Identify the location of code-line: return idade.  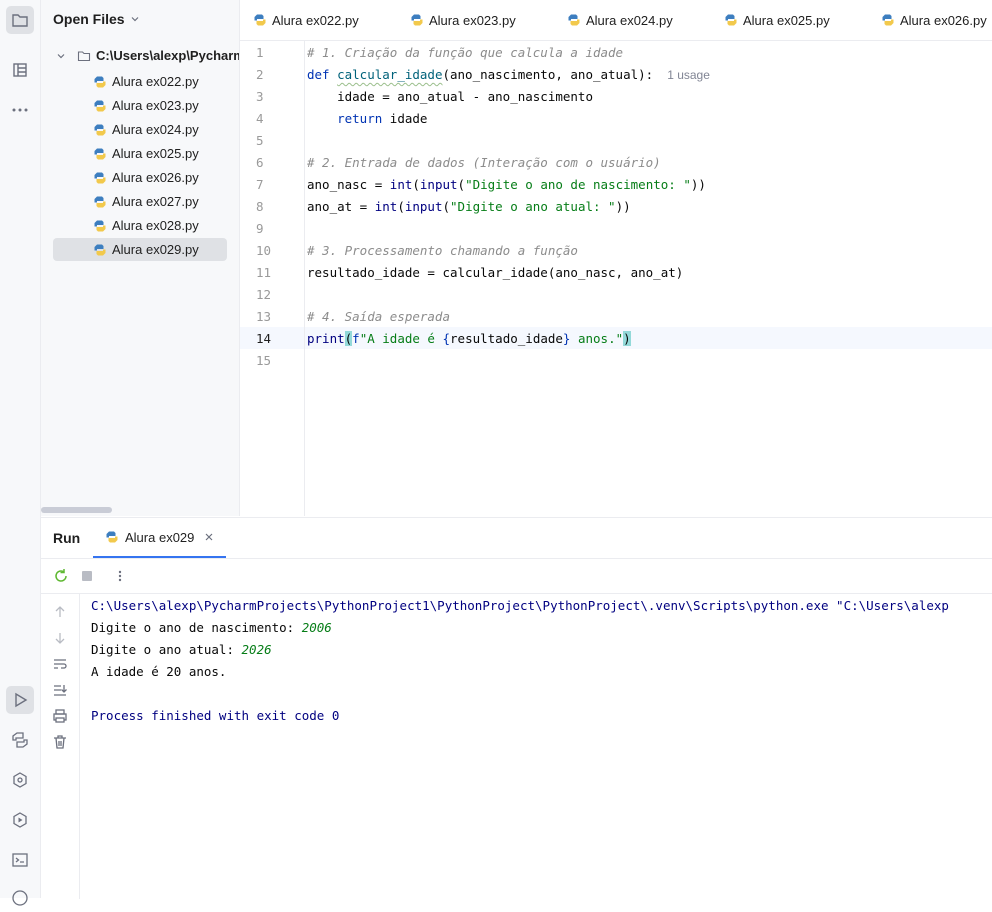
(382, 118).